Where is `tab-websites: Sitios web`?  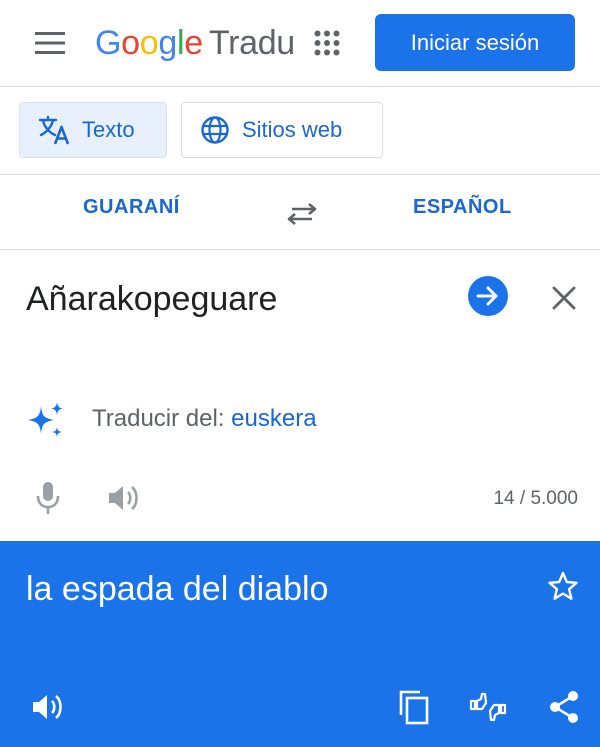
tab-websites: Sitios web is located at coordinates (282, 130).